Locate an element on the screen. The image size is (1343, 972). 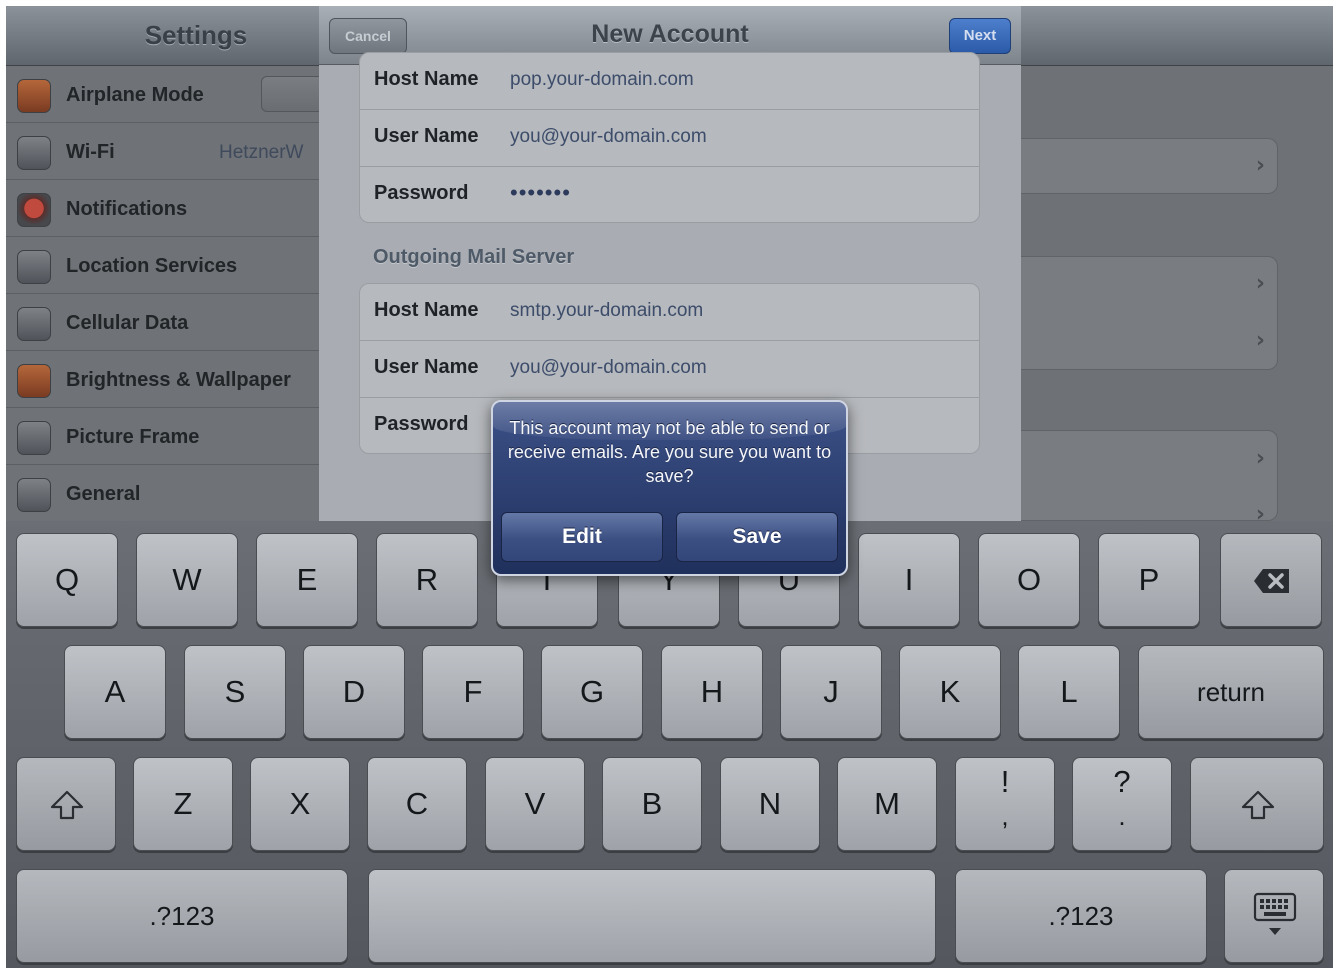
sidebar-item-brightness-wallpaper: Brightness & Wallpaper is located at coordinates (163, 379).